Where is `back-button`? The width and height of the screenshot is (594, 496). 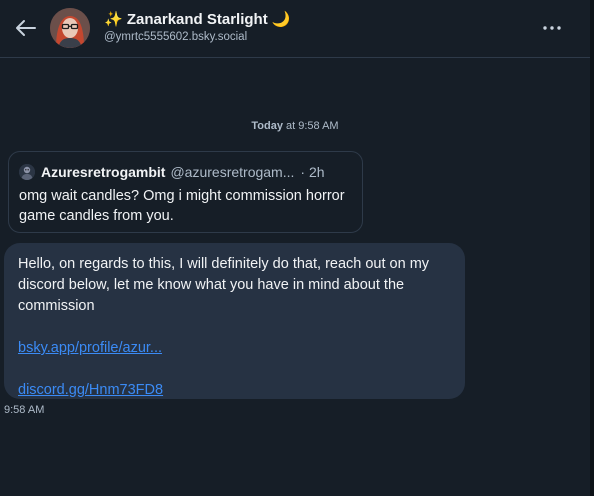 back-button is located at coordinates (26, 28).